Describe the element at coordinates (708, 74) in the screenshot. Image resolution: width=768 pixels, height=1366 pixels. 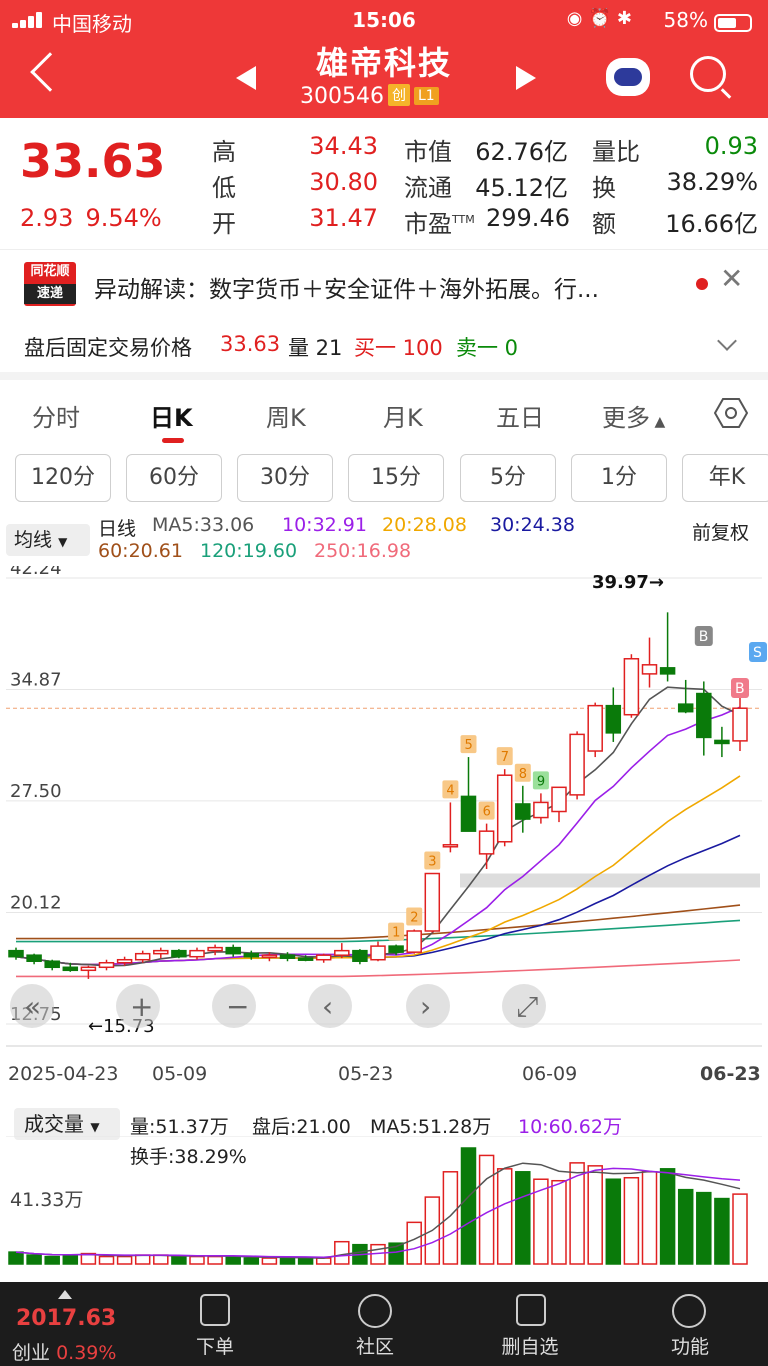
I see `search-icon` at that location.